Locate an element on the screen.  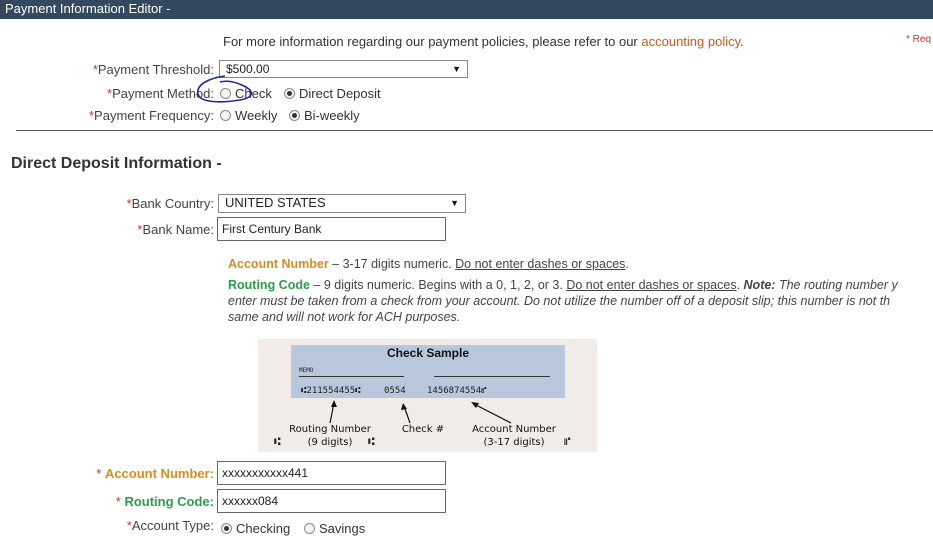
policy-intro-suffix: . is located at coordinates (742, 41).